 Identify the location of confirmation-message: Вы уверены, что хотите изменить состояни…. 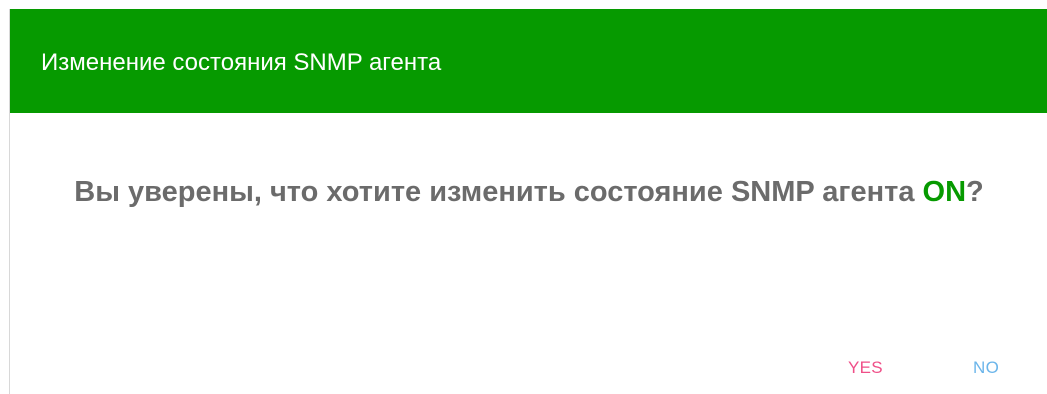
(529, 192).